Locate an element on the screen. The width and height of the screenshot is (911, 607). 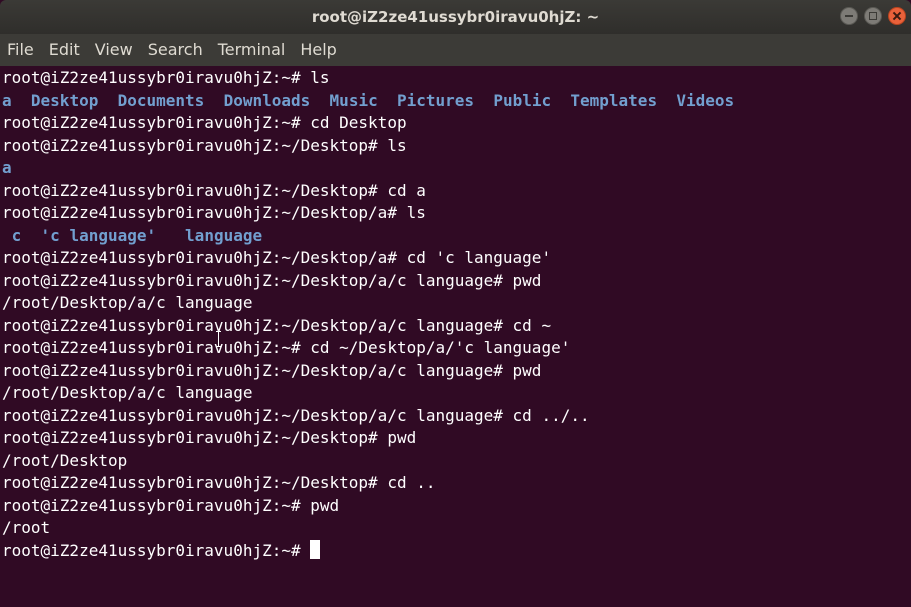
prompt-line: root@iZ2ze41ussybr0iravu0hjZ:~# is located at coordinates (455, 551).